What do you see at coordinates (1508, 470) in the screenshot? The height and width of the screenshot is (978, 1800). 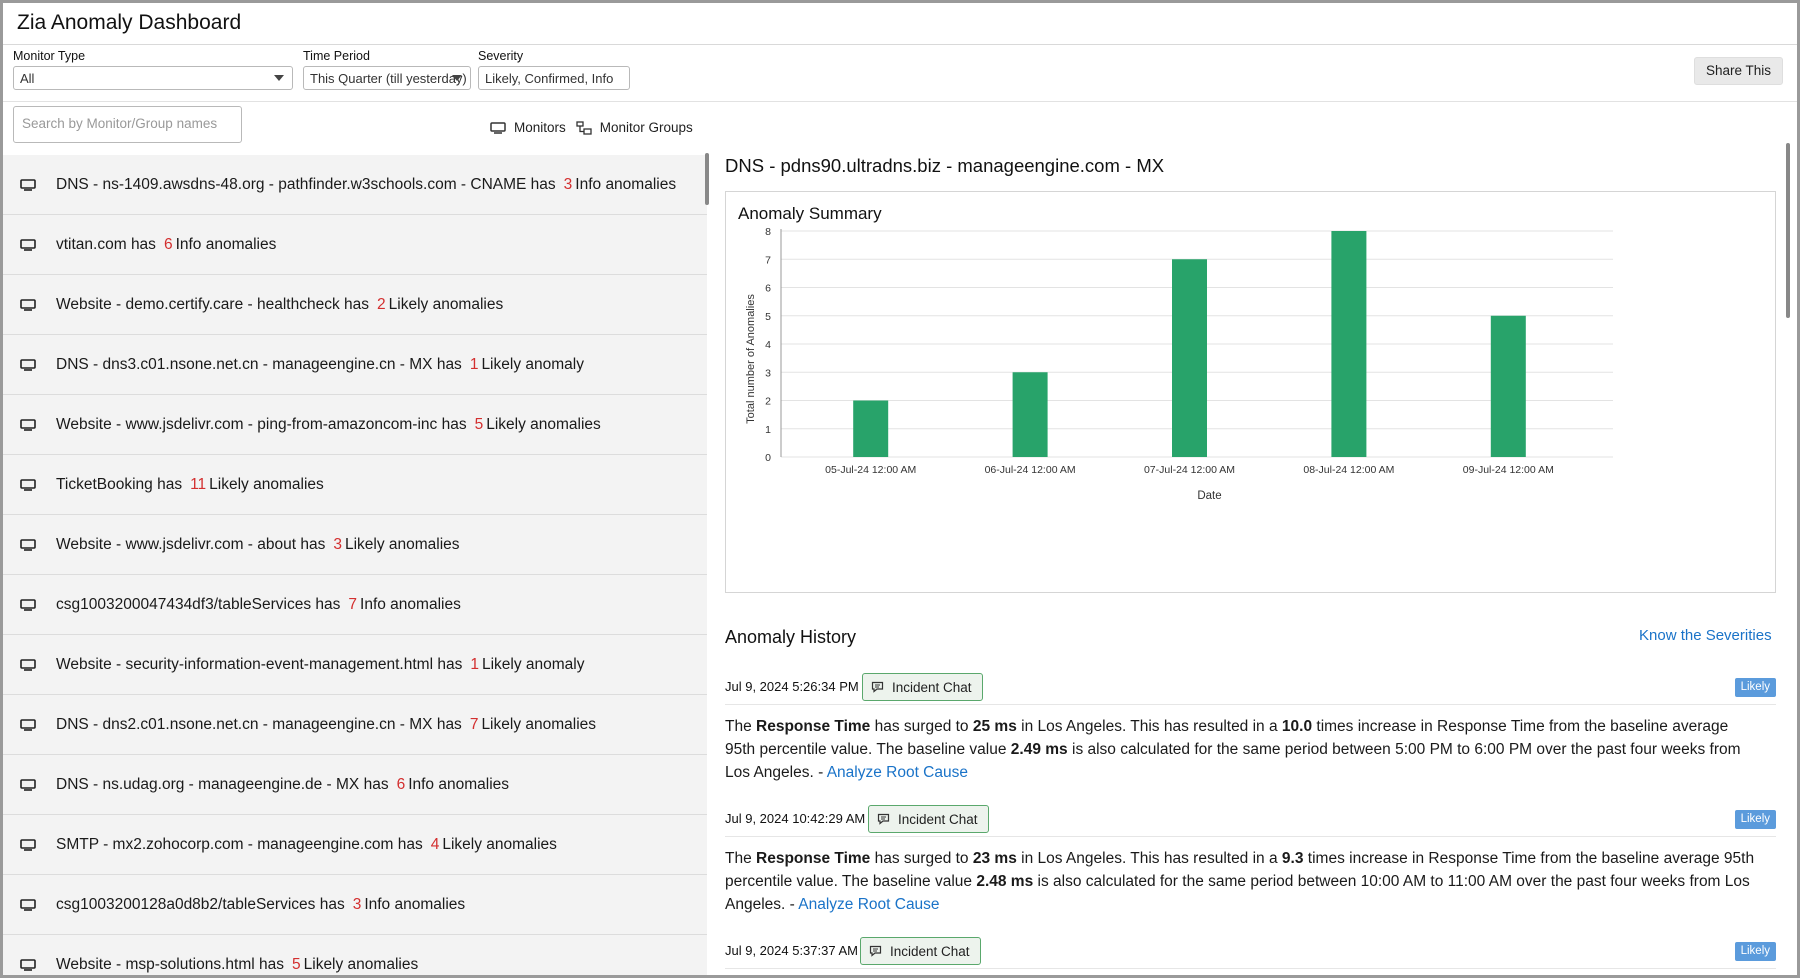 I see `x-tick-label: 09-Jul-24 12:00 AM` at bounding box center [1508, 470].